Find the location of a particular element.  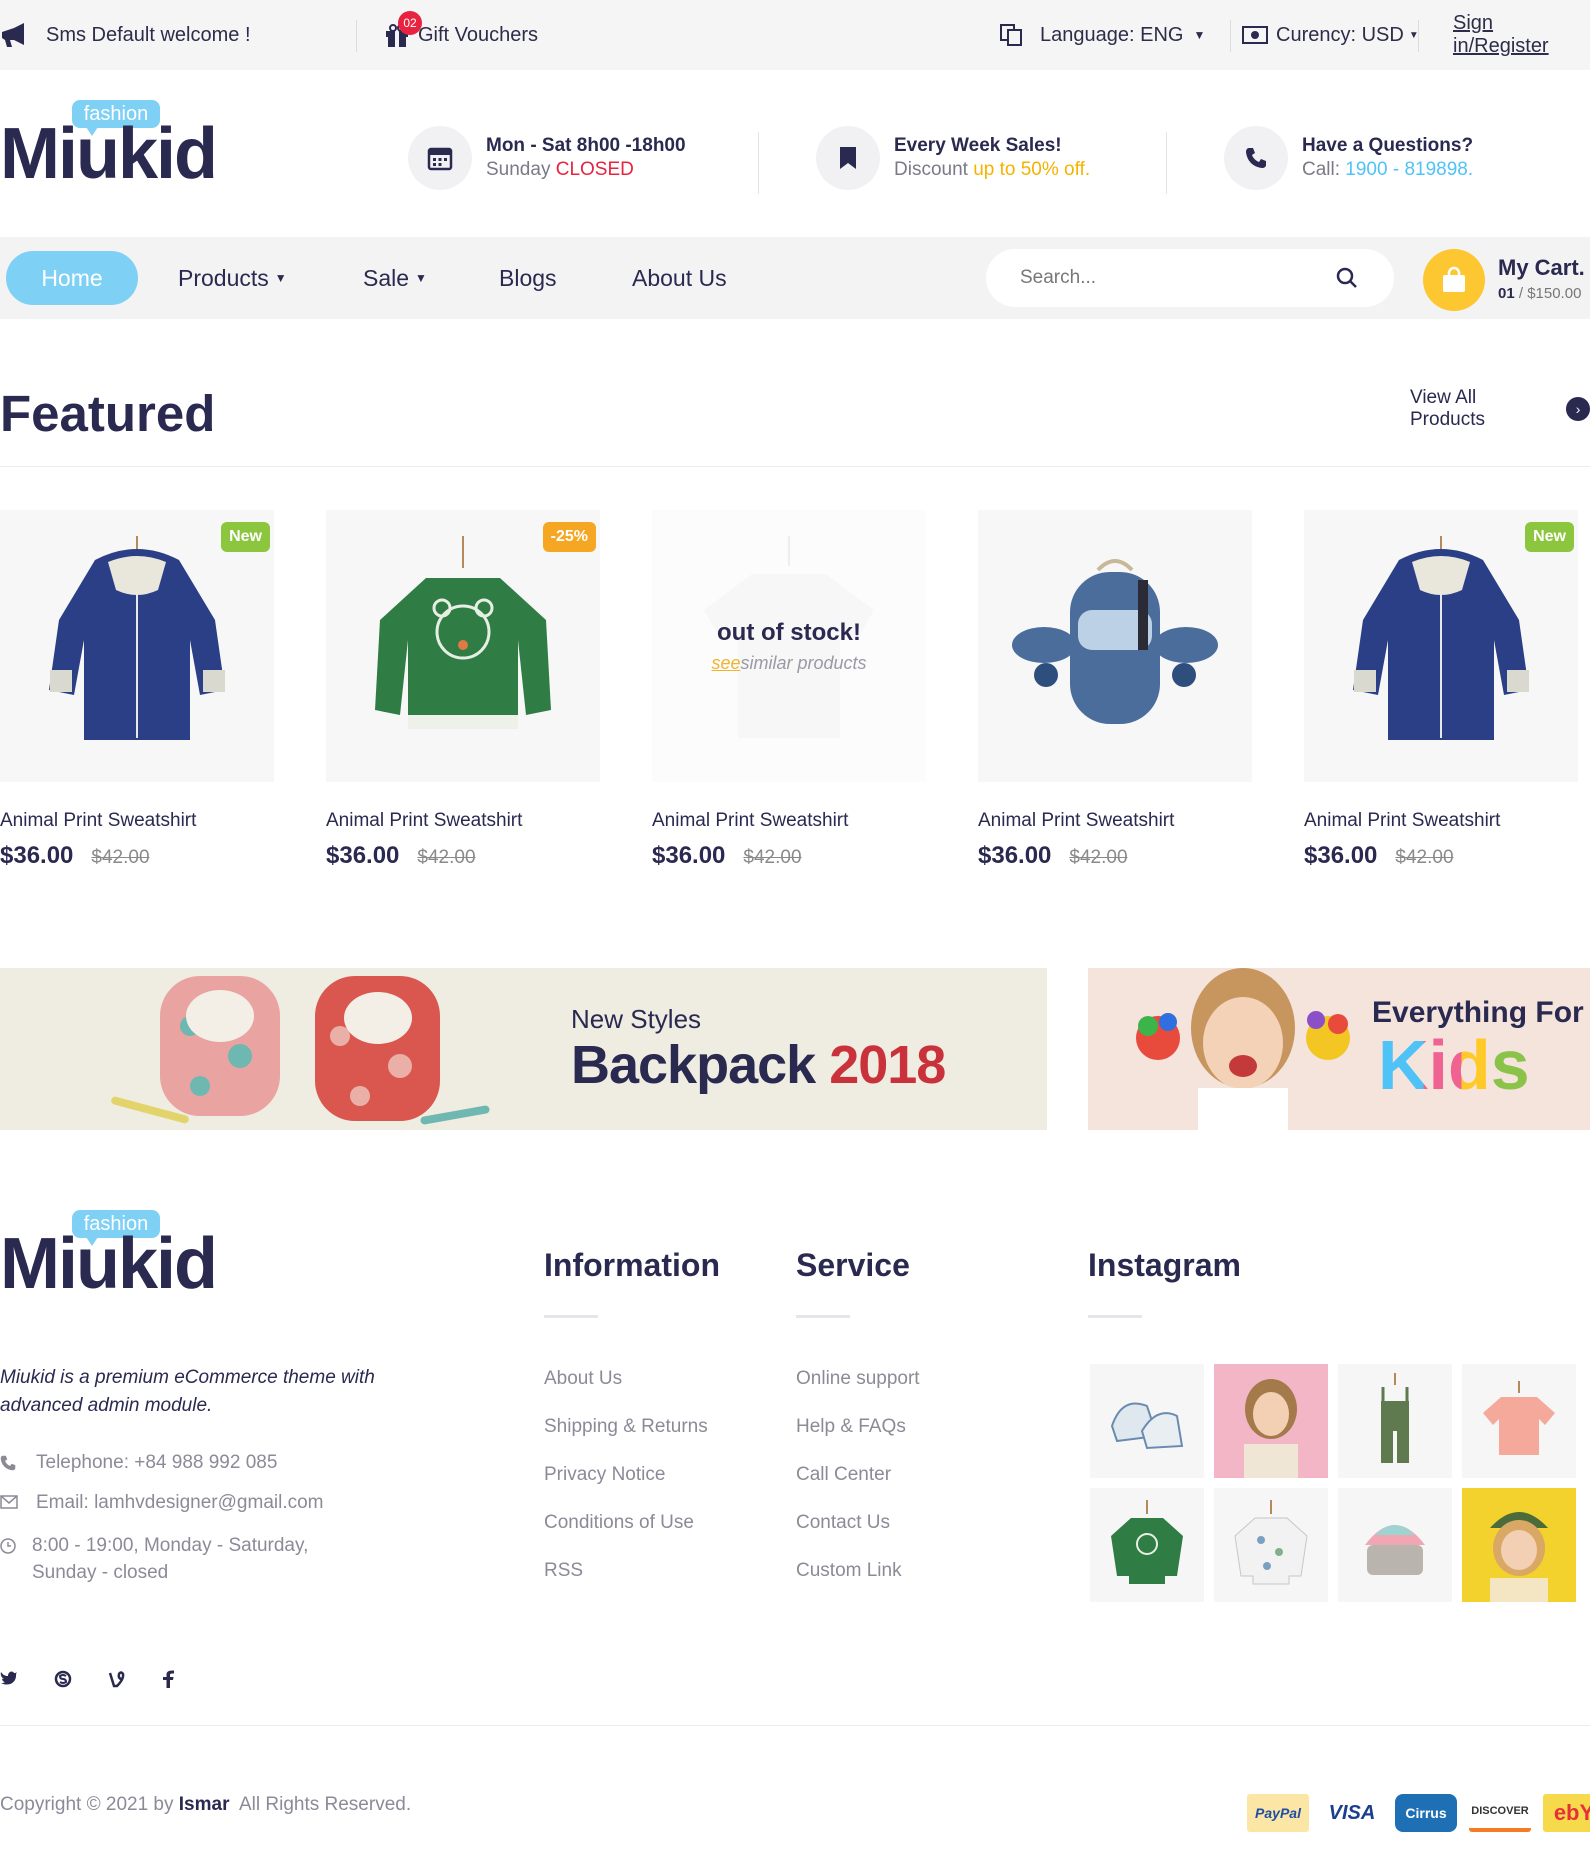

twitter-icon is located at coordinates (10, 1680).